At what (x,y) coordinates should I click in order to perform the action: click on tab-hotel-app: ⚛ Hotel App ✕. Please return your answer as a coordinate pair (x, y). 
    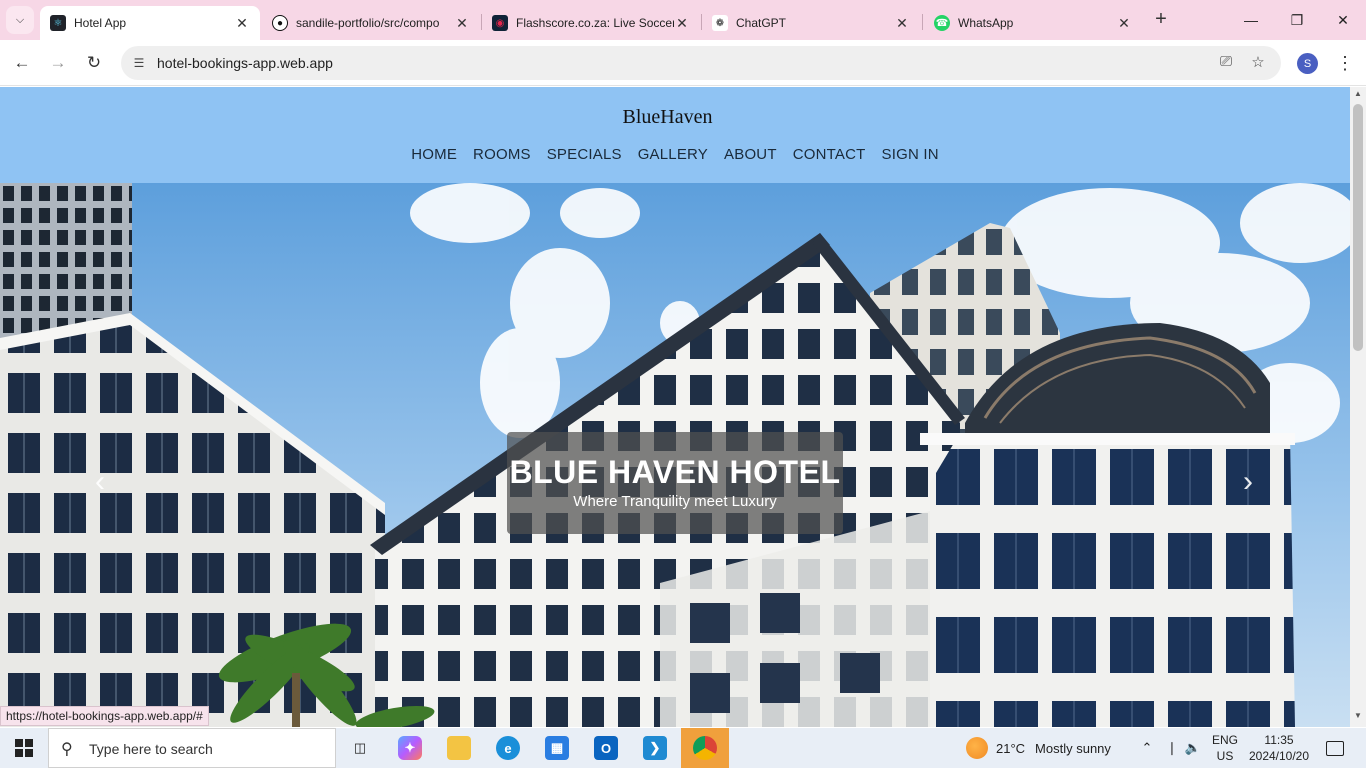
    Looking at the image, I should click on (150, 23).